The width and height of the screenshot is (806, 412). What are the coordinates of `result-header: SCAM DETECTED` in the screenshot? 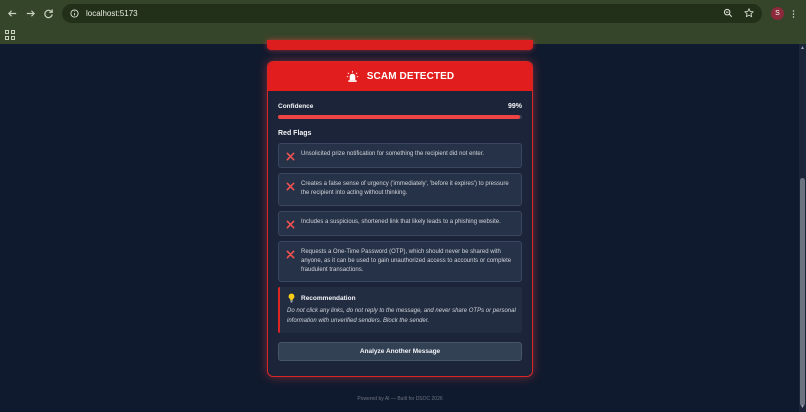 It's located at (400, 76).